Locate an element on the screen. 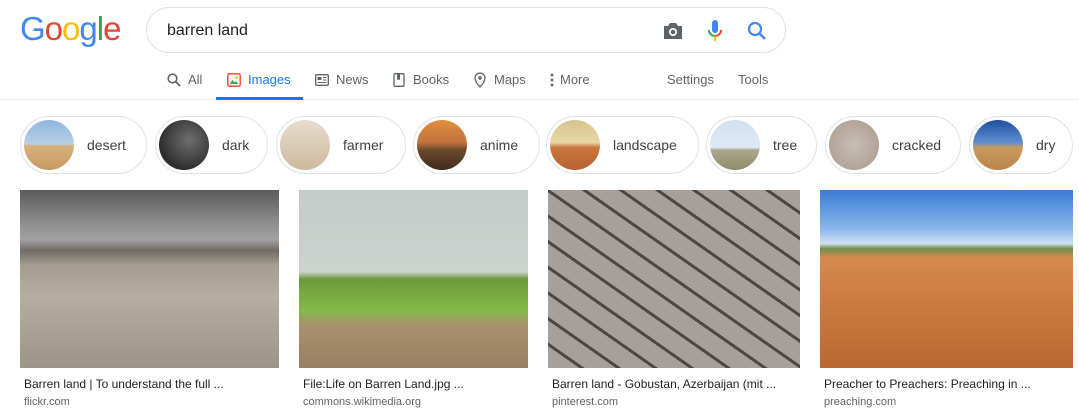  tab-settings: Settings is located at coordinates (690, 79).